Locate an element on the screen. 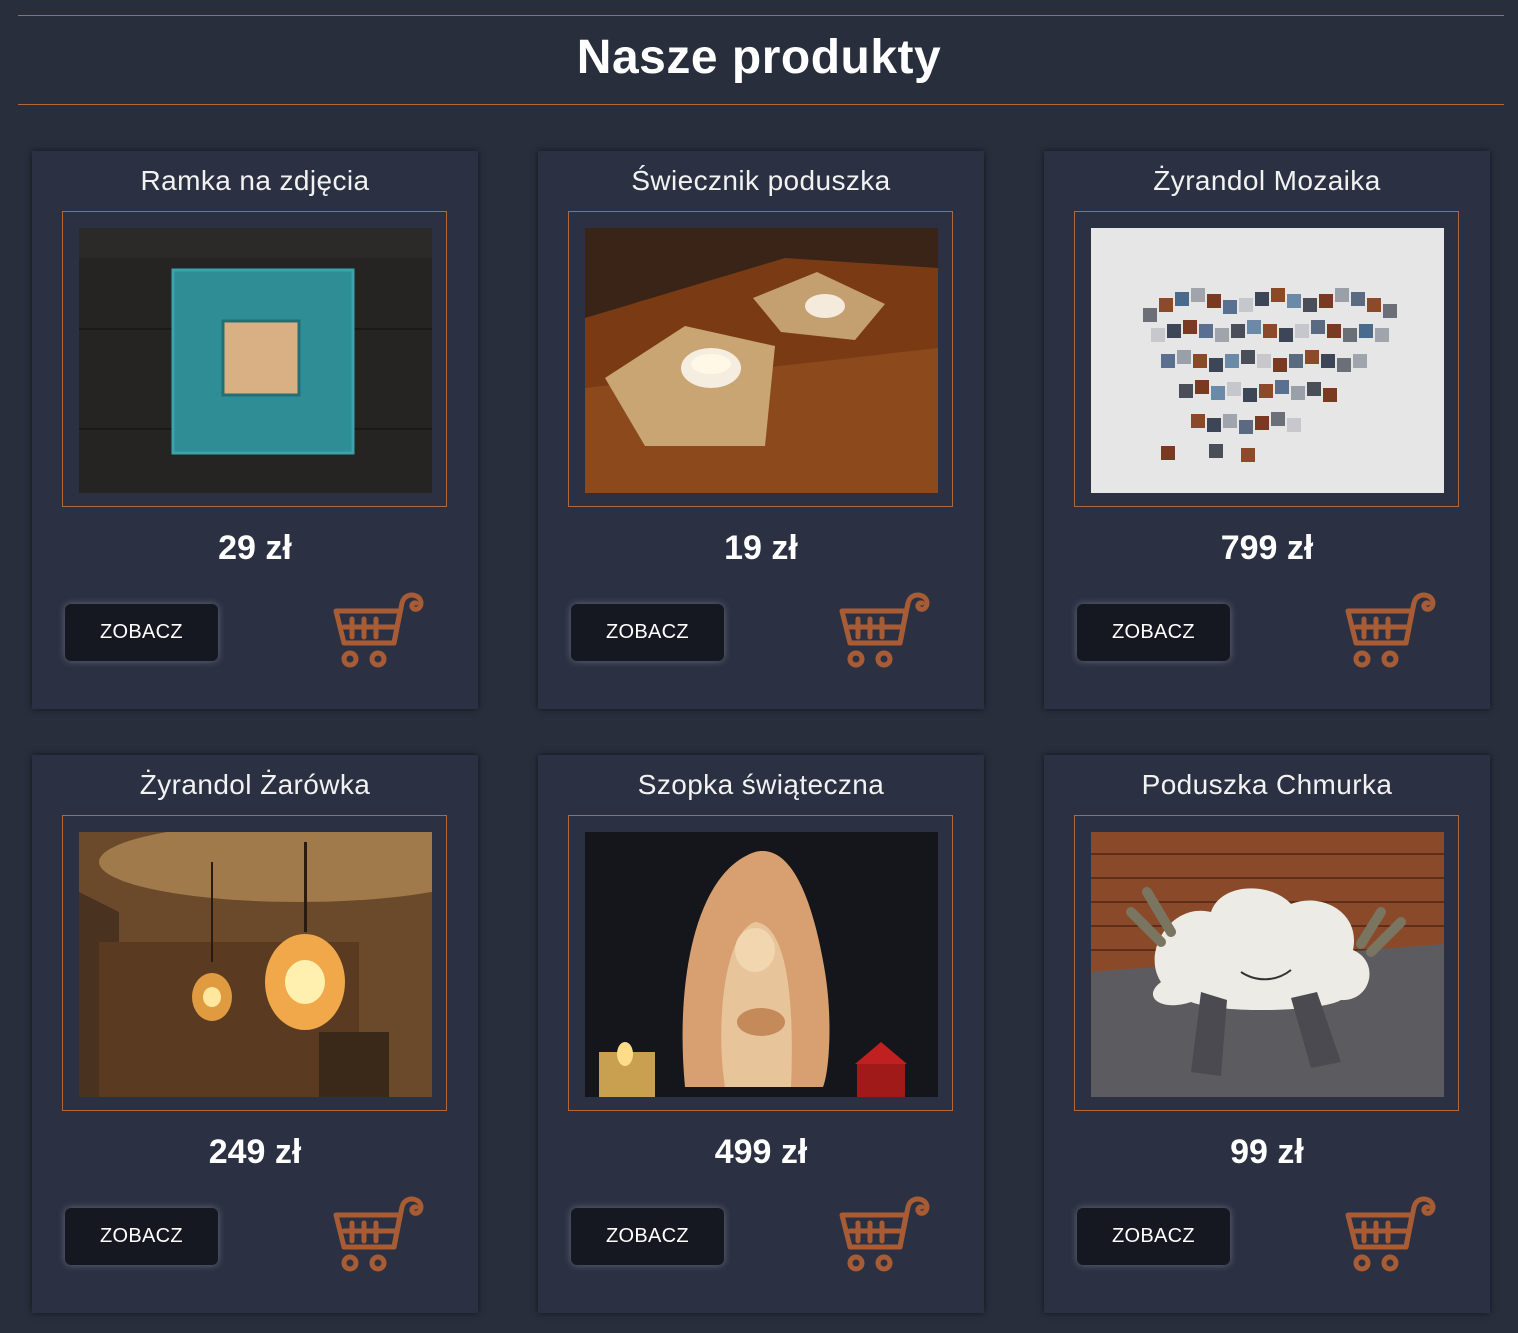 The image size is (1518, 1333). product-name: Żyrandol Mozaika is located at coordinates (1267, 180).